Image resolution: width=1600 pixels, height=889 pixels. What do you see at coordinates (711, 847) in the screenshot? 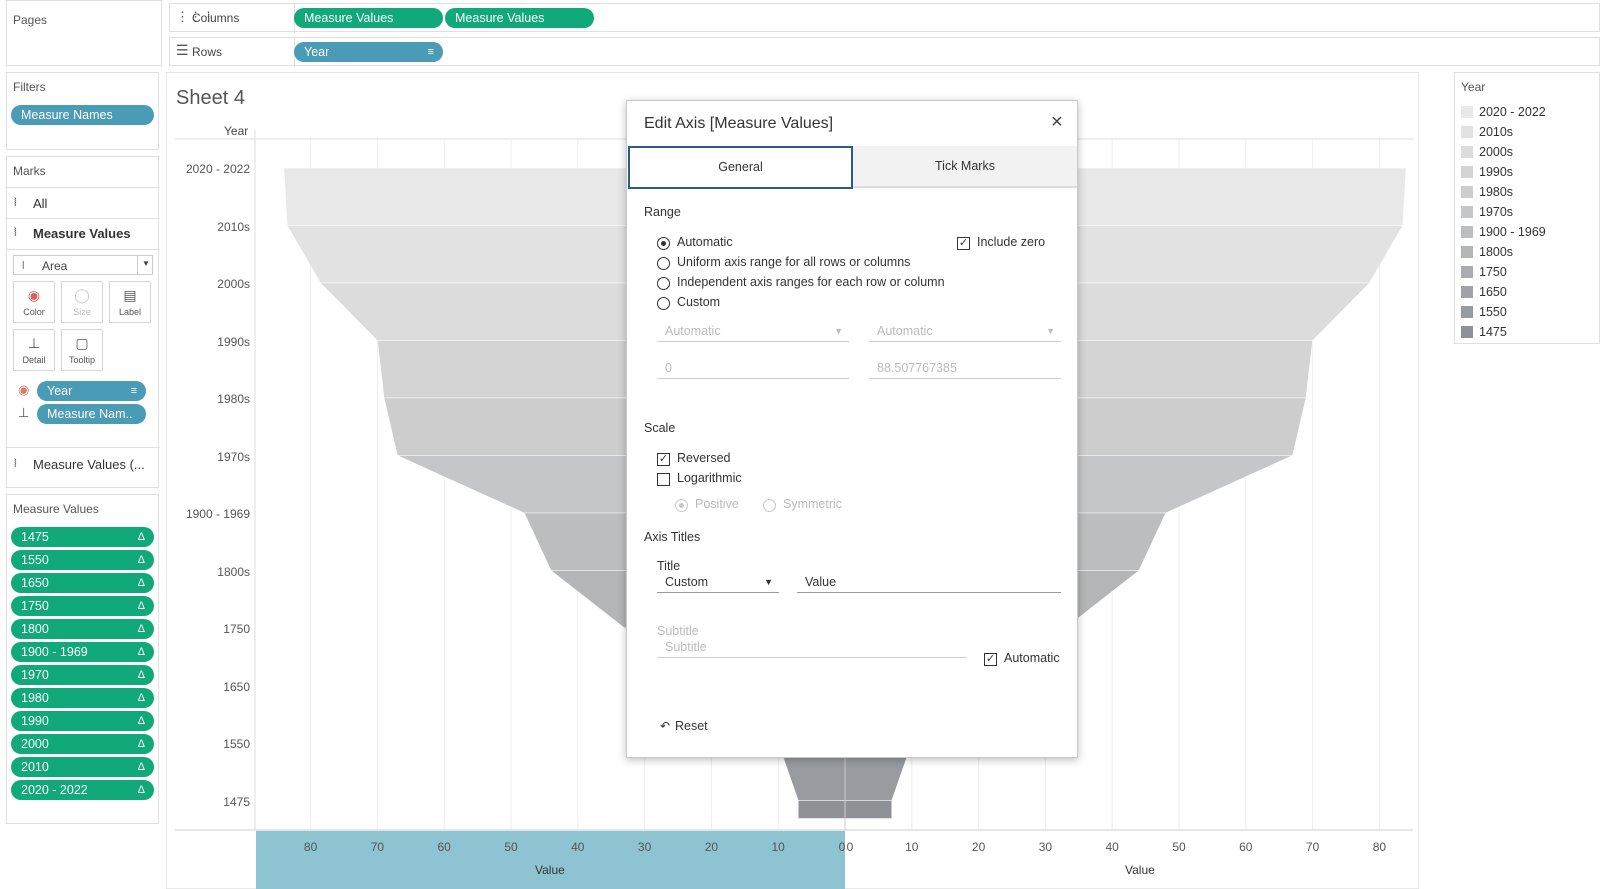
I see `x-tick-label-left: 20` at bounding box center [711, 847].